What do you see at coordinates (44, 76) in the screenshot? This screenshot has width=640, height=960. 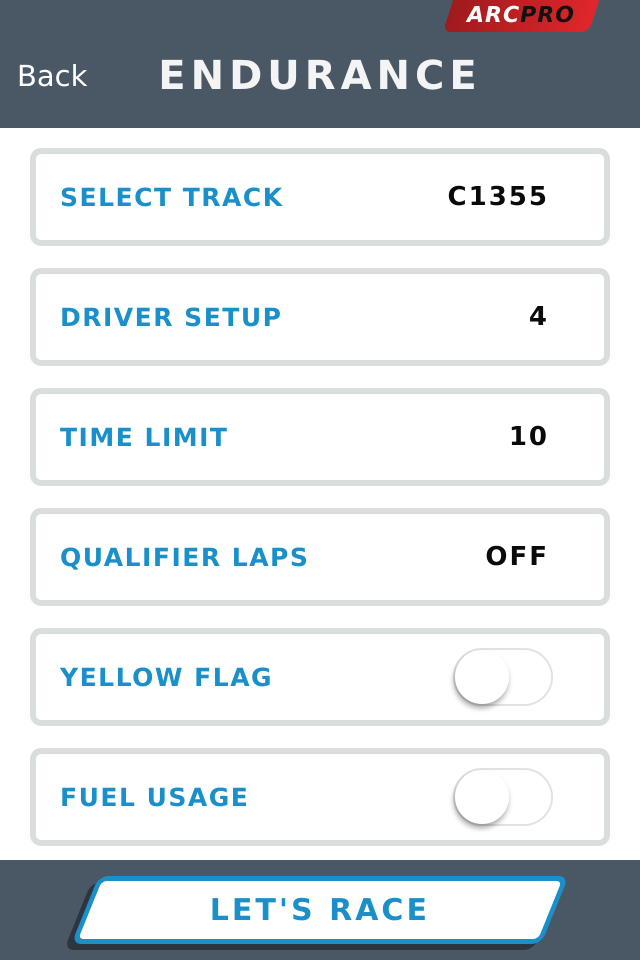 I see `back-button: Back` at bounding box center [44, 76].